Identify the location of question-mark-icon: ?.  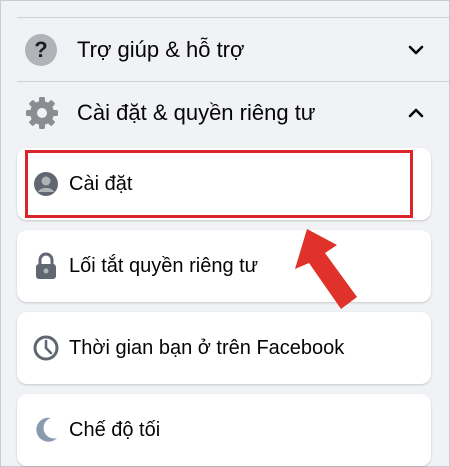
(41, 50).